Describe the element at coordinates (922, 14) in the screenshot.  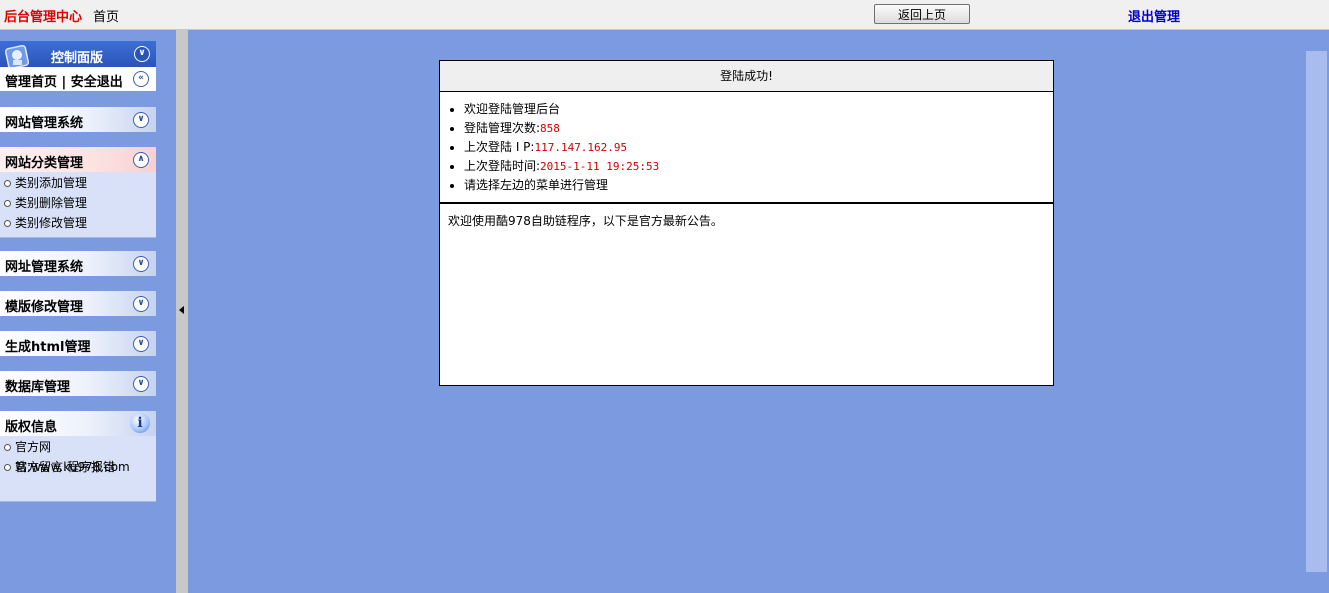
I see `back-button: 返回上页` at that location.